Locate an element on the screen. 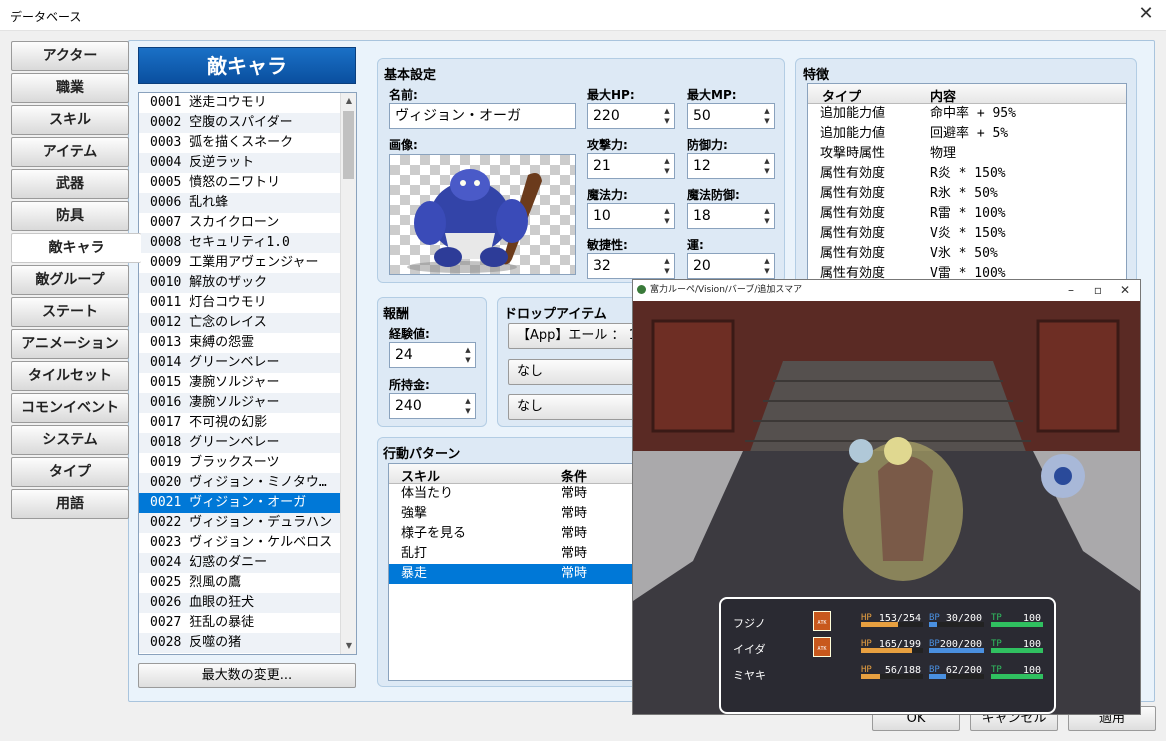 The height and width of the screenshot is (741, 1166). stat-input: 20 ▲ ▼ is located at coordinates (731, 266).